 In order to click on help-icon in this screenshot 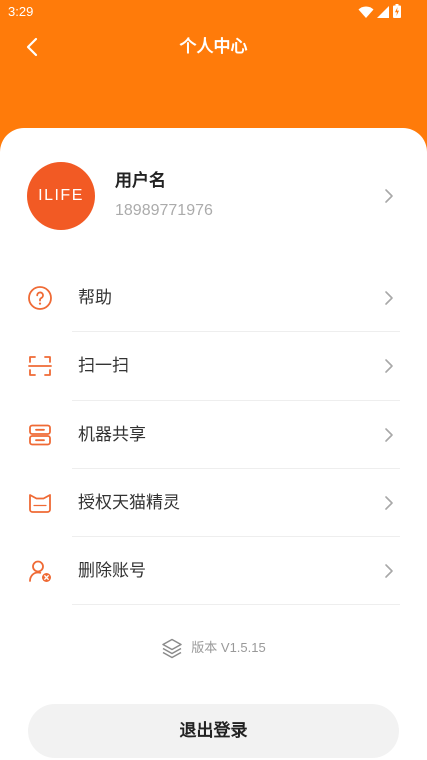, I will do `click(40, 298)`.